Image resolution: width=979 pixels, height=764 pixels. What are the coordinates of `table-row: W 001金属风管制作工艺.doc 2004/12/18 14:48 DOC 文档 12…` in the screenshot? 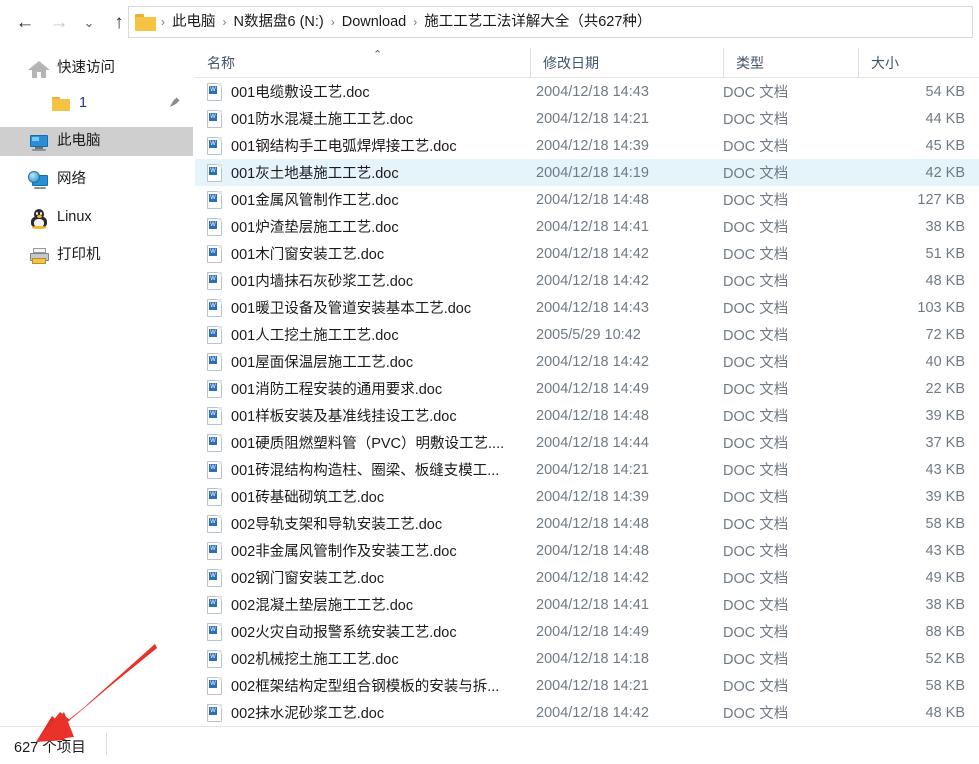 It's located at (587, 199).